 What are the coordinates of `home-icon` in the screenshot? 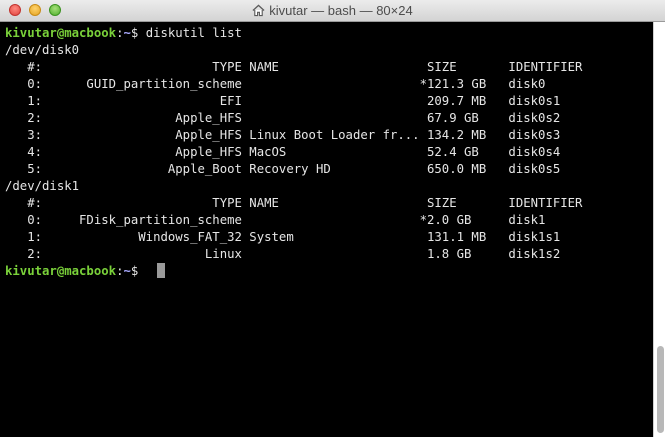 It's located at (258, 10).